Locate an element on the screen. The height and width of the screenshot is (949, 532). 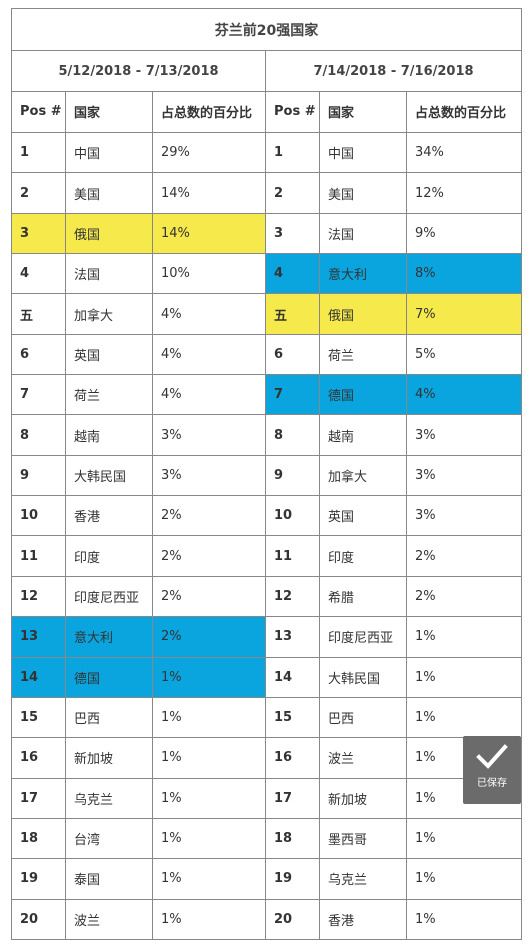
left-pos-cell: 14 is located at coordinates (38, 677).